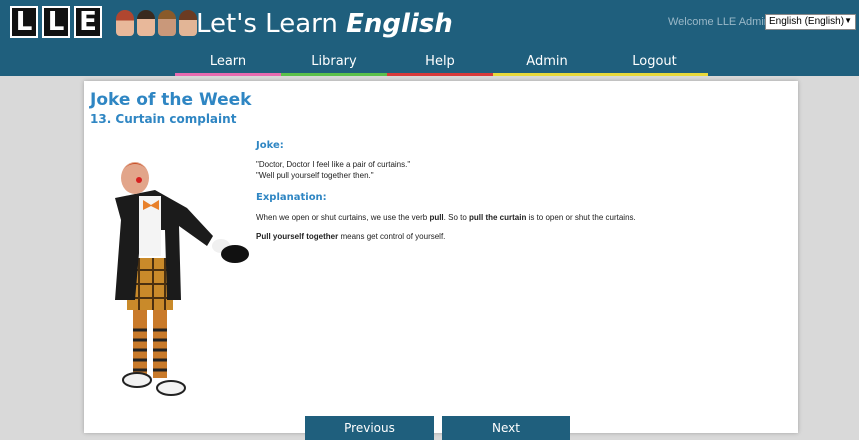  What do you see at coordinates (807, 21) in the screenshot?
I see `language-select-value: English (English)` at bounding box center [807, 21].